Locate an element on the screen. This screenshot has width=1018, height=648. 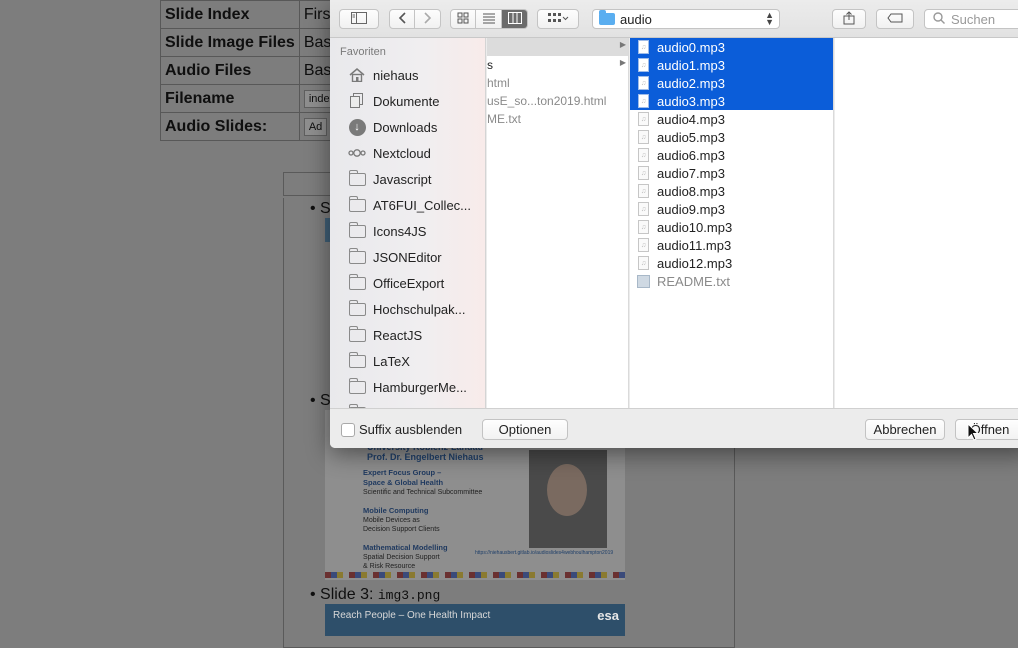
sidebar-item-latex: LaTeX is located at coordinates (416, 361).